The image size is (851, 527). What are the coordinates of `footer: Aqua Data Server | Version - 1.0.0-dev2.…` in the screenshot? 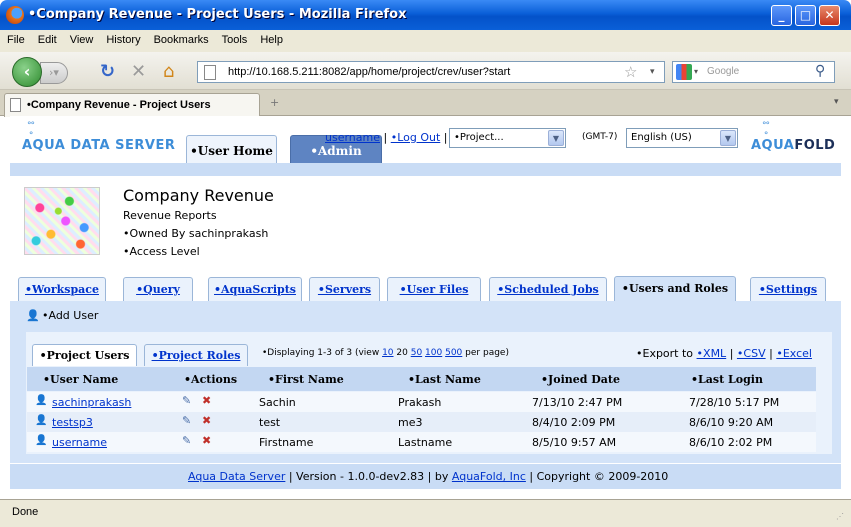 It's located at (425, 476).